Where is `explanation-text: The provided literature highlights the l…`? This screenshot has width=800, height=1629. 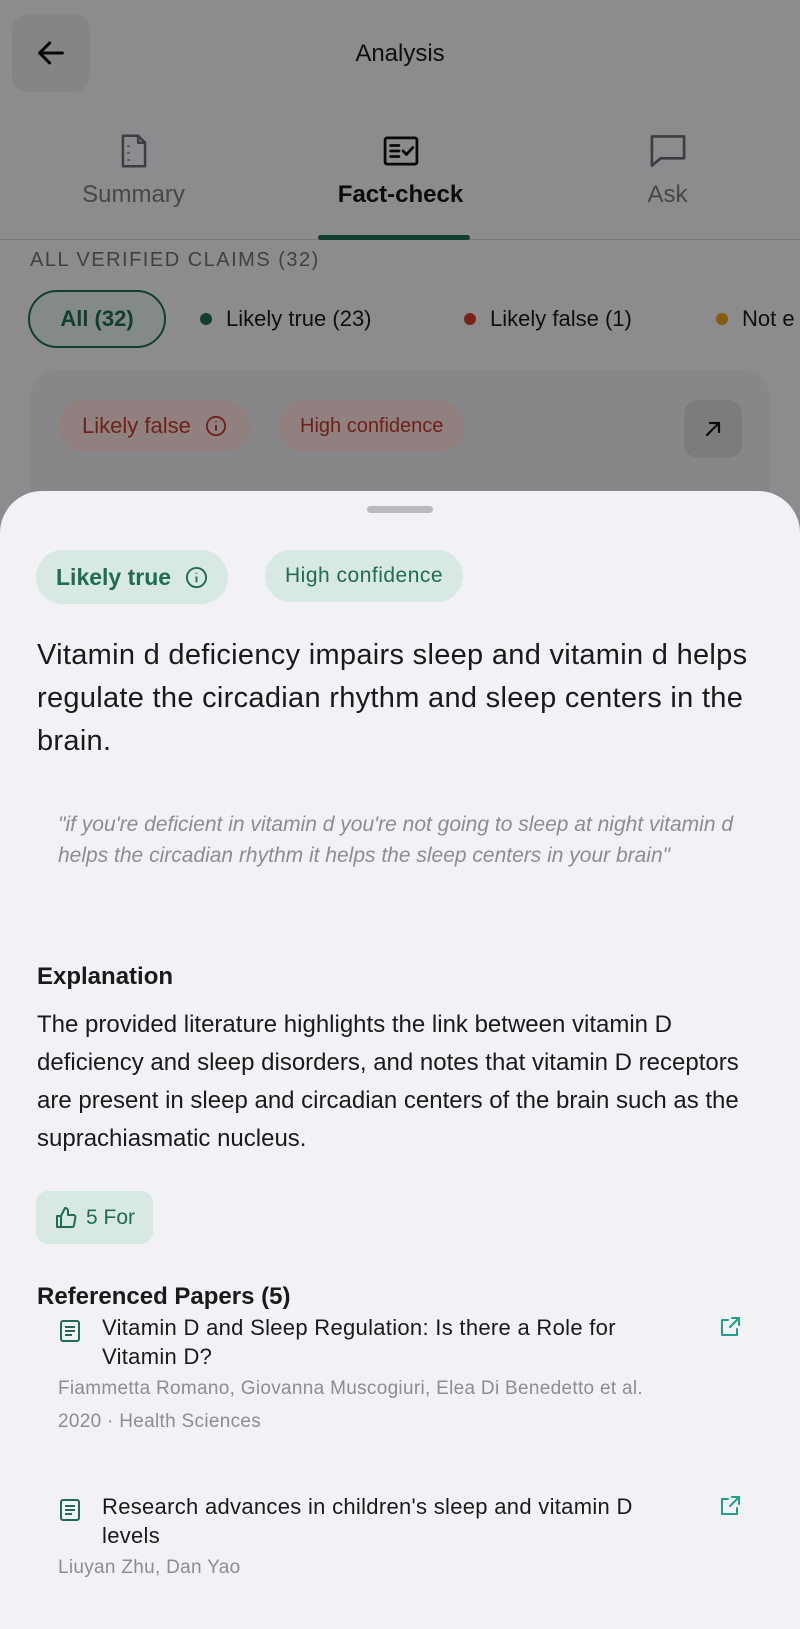
explanation-text: The provided literature highlights the l… is located at coordinates (388, 1081).